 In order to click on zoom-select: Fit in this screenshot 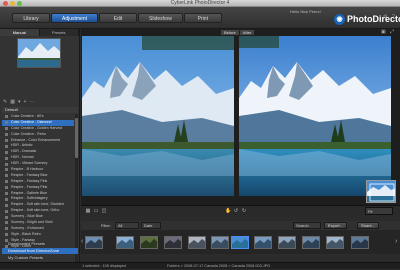, I will do `click(379, 211)`.